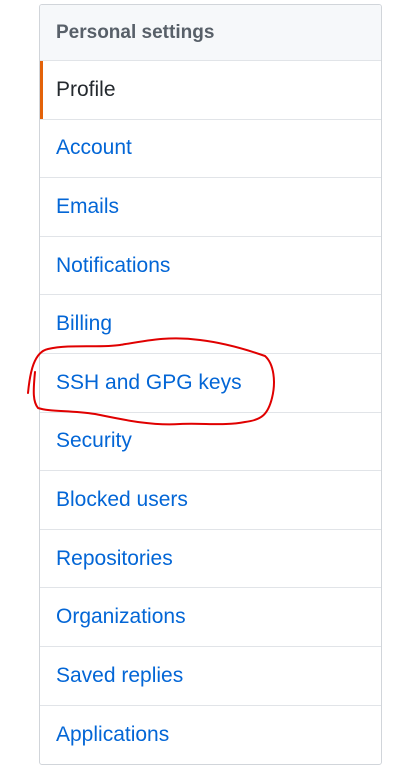 This screenshot has width=396, height=777. Describe the element at coordinates (210, 559) in the screenshot. I see `menu-item-repositories: Repositories` at that location.